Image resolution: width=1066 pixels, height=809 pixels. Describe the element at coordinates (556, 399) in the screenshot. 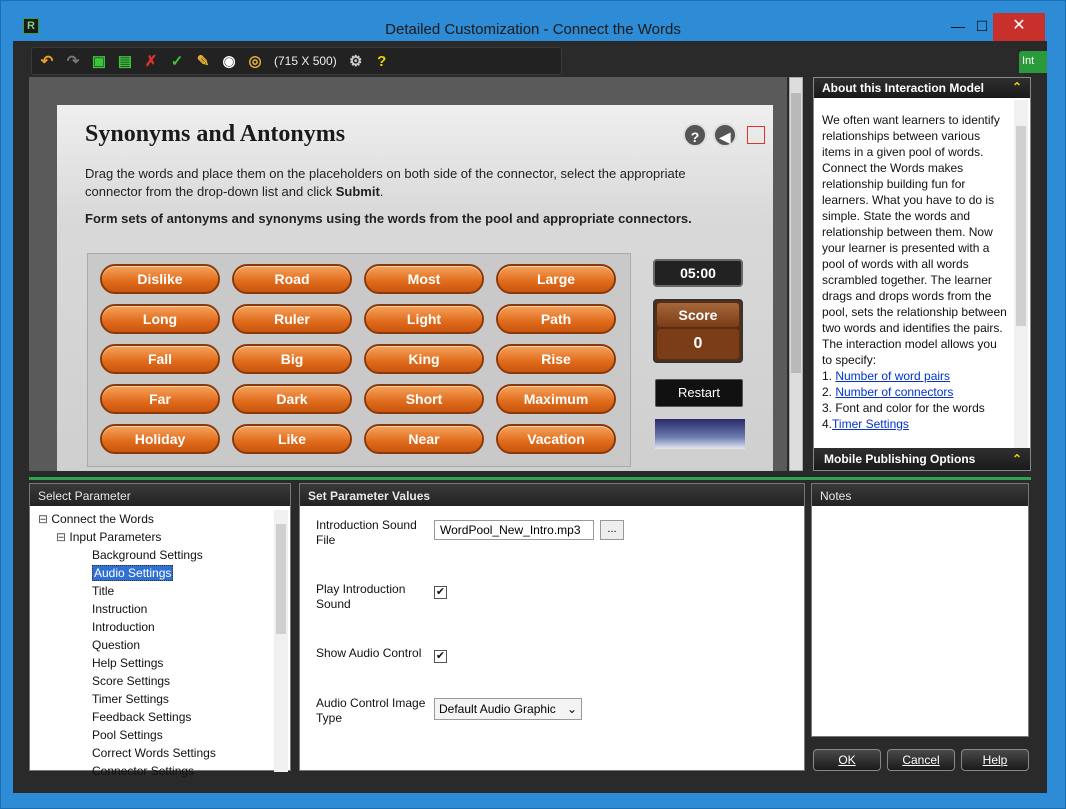

I see `word-tile: Maximum` at that location.